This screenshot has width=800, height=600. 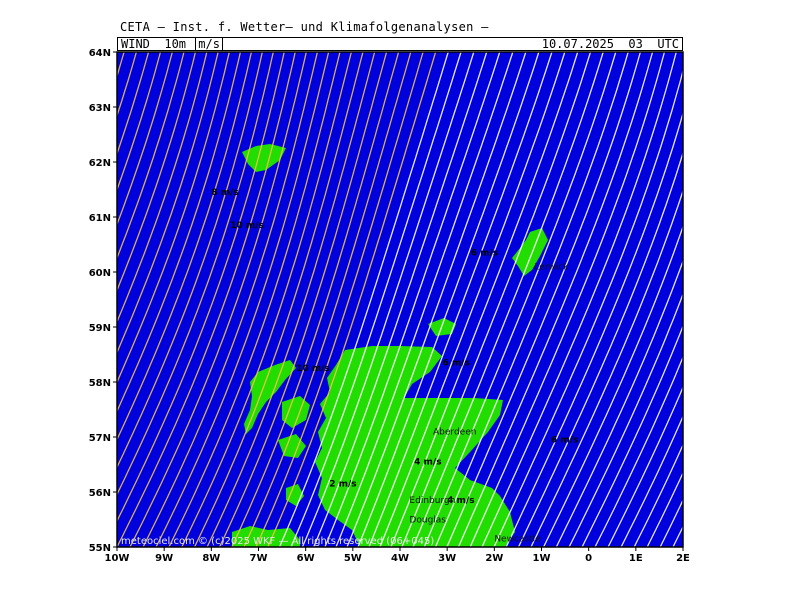 I want to click on lon-tick-label: 0, so click(x=588, y=558).